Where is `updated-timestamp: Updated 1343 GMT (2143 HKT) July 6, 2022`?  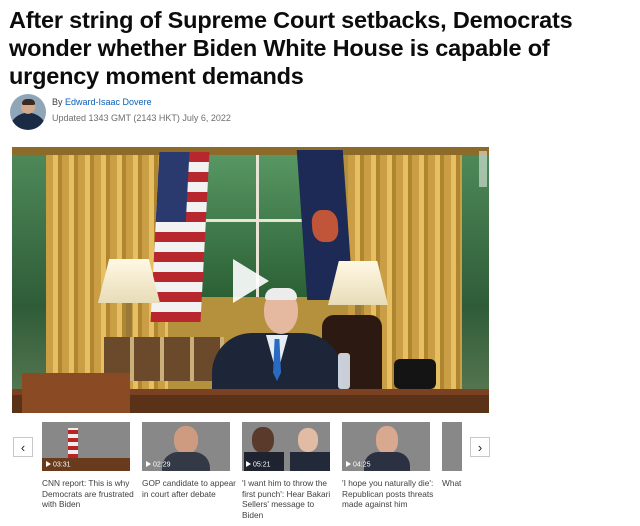
updated-timestamp: Updated 1343 GMT (2143 HKT) July 6, 2022 is located at coordinates (141, 118).